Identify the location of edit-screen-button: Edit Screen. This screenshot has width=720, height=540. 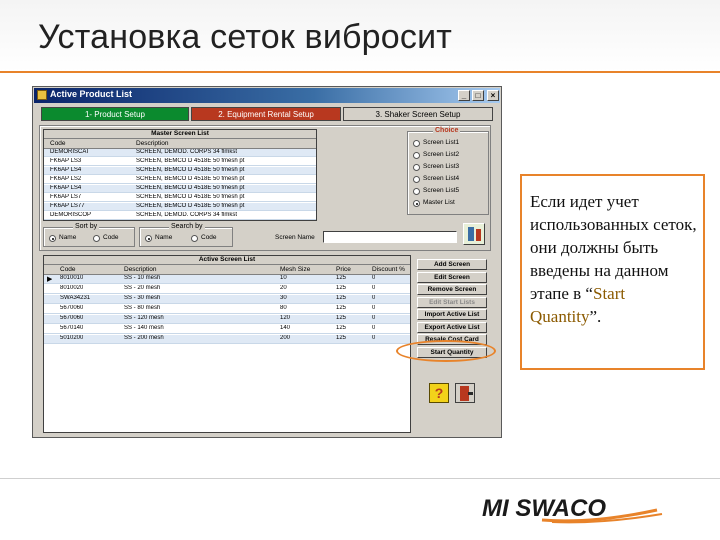
(452, 277).